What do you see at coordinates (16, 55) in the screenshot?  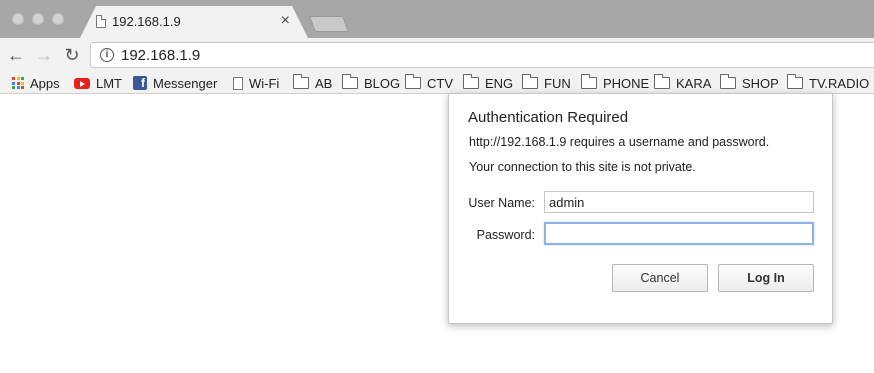 I see `back-arrow-icon: ←` at bounding box center [16, 55].